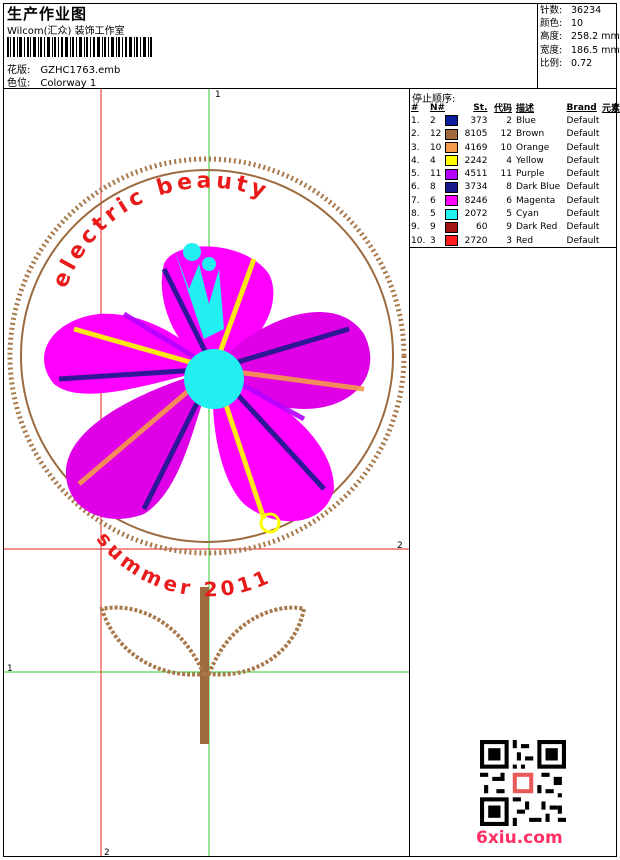 This screenshot has height=860, width=620. Describe the element at coordinates (479, 120) in the screenshot. I see `row-stitches: 373` at that location.